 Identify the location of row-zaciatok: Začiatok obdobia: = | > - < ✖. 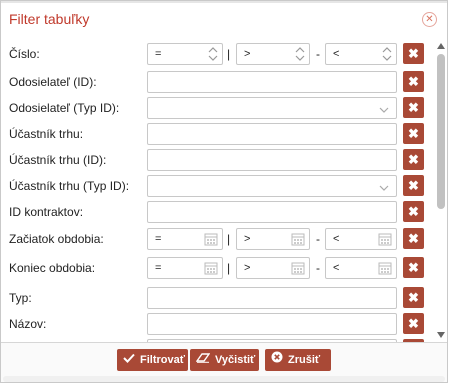
(217, 239).